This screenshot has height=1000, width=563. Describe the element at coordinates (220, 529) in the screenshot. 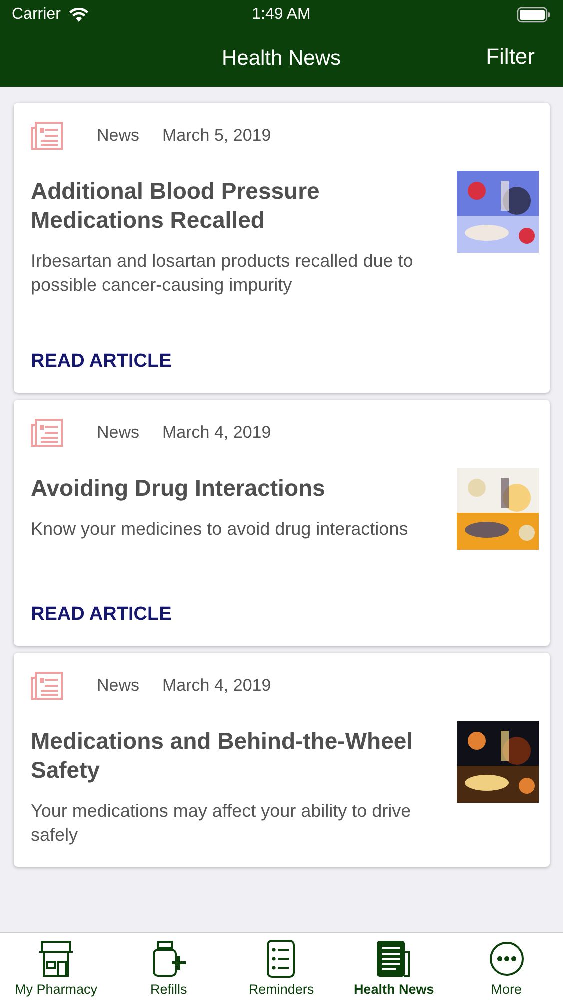

I see `article-summary: Know your medicines to avoid drug interactions` at that location.